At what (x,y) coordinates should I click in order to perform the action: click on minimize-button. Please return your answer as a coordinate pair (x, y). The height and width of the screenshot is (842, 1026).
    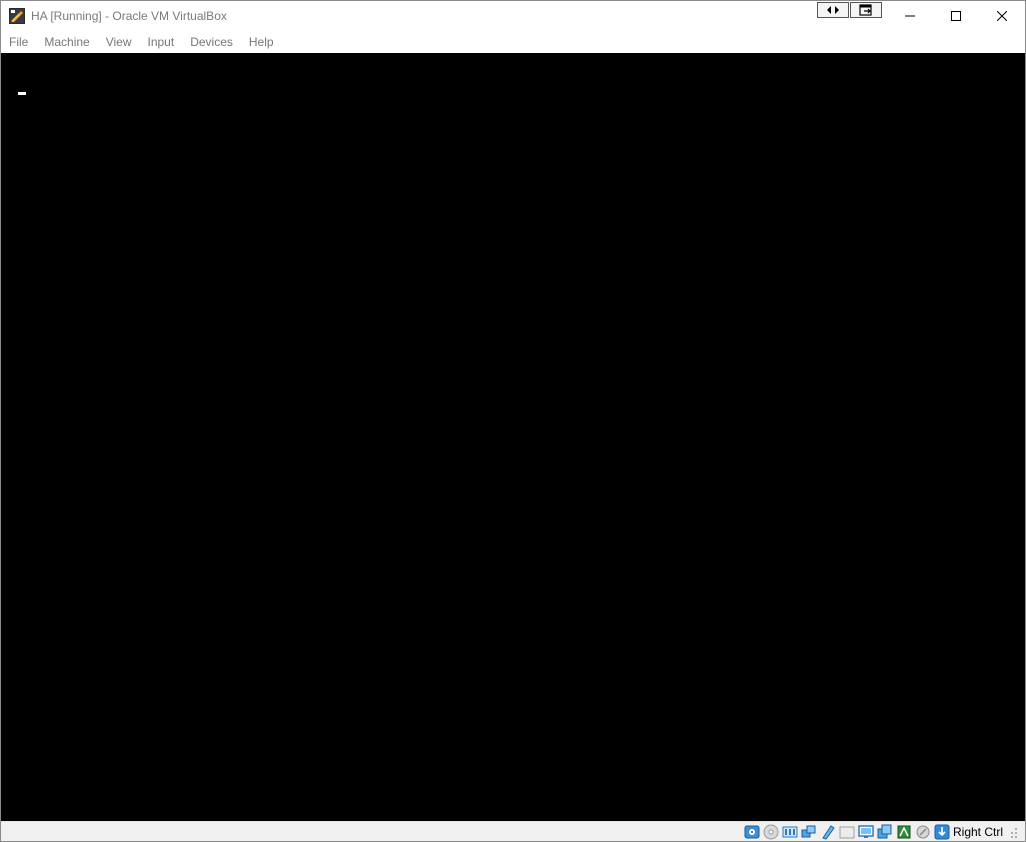
    Looking at the image, I should click on (910, 16).